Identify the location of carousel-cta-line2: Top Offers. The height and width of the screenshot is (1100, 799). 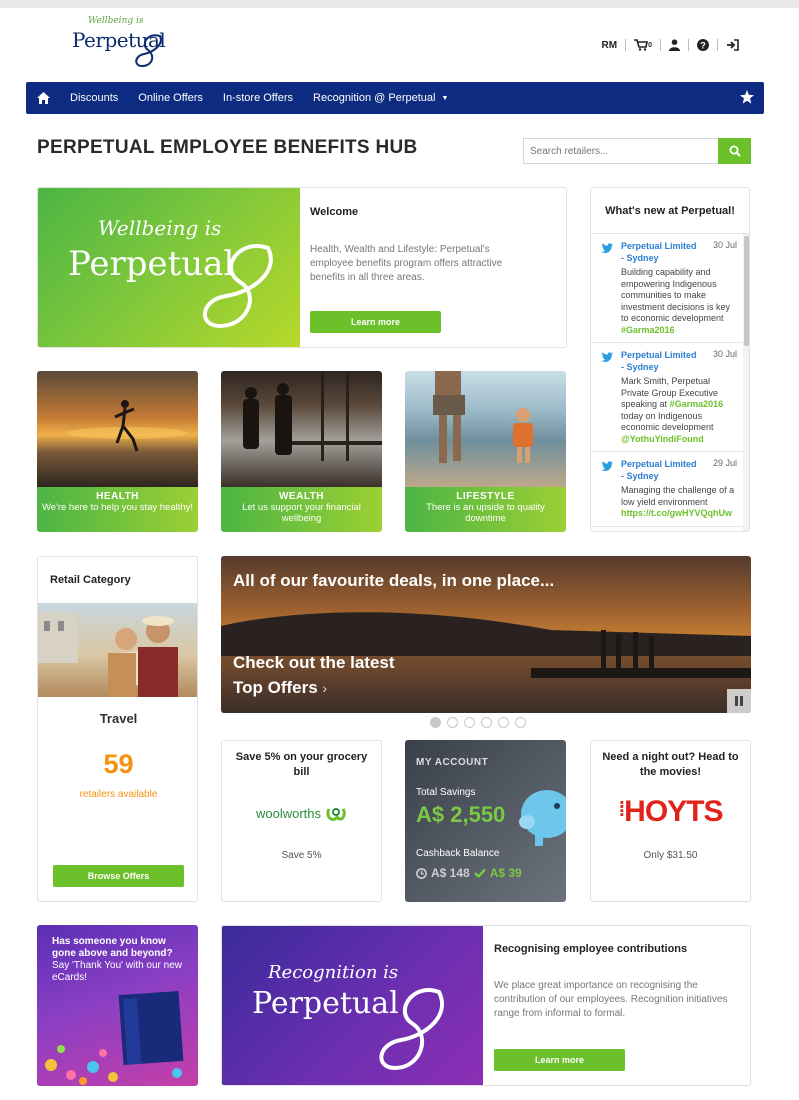
(275, 687).